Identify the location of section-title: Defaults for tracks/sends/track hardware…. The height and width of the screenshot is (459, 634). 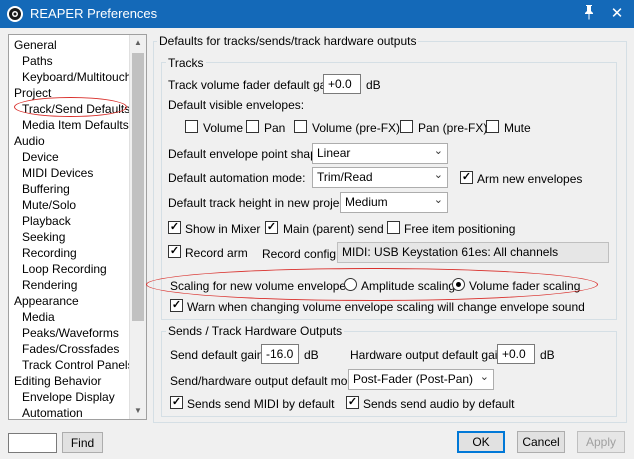
(288, 41).